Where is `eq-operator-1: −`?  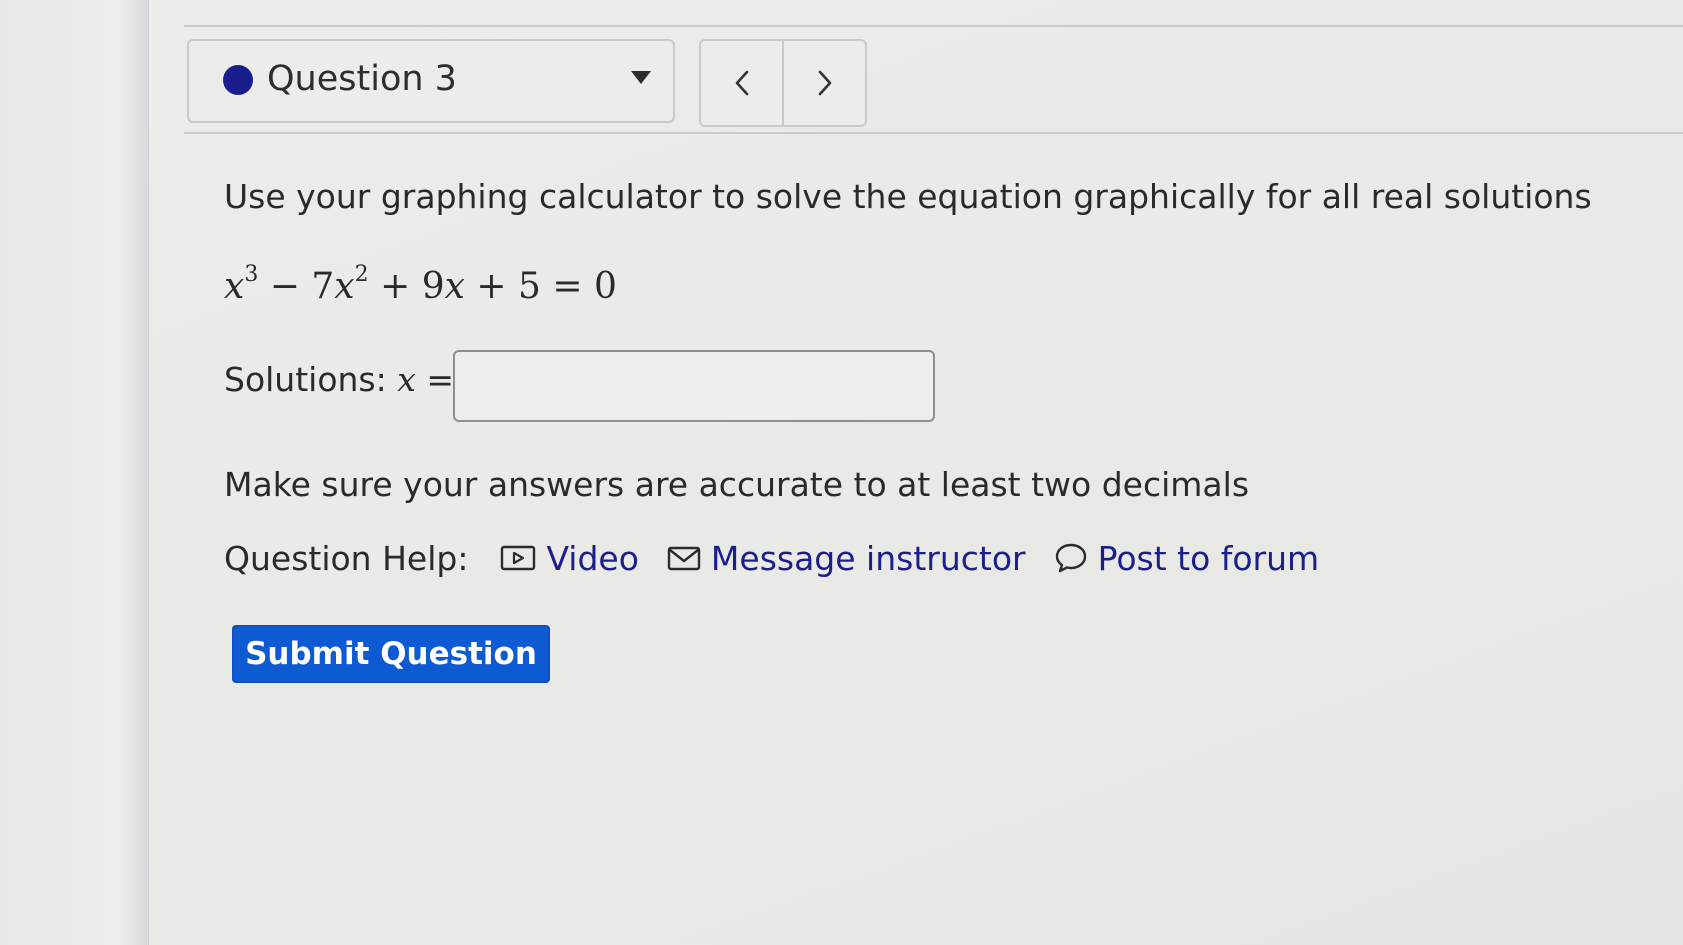
eq-operator-1: − is located at coordinates (284, 286).